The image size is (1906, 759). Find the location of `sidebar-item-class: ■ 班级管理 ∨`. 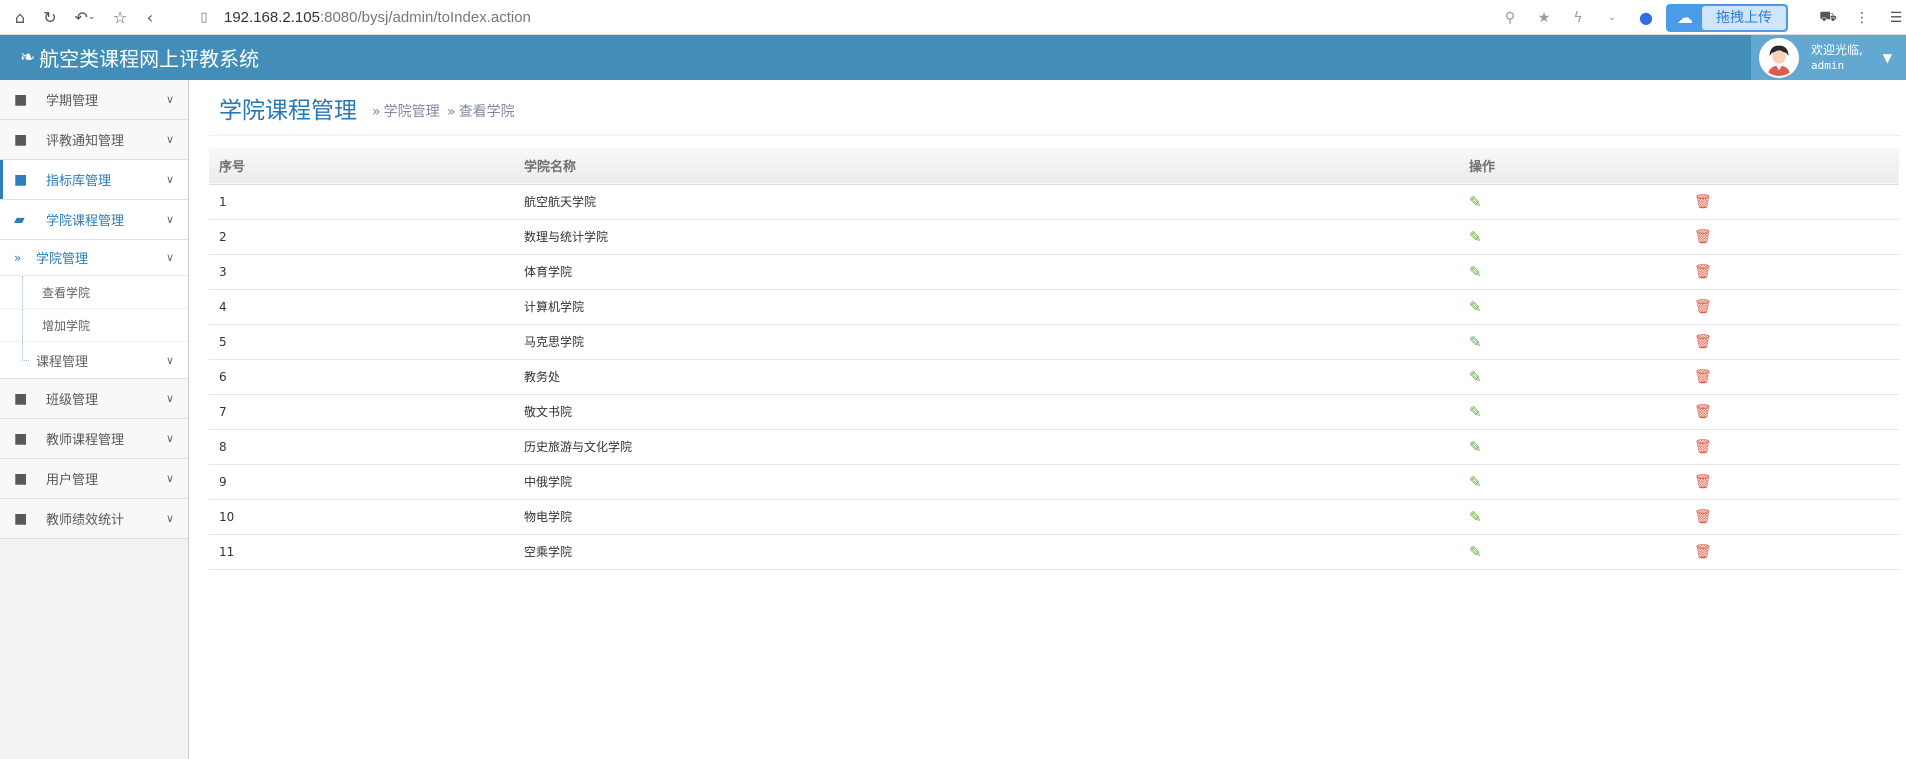

sidebar-item-class: ■ 班级管理 ∨ is located at coordinates (94, 399).